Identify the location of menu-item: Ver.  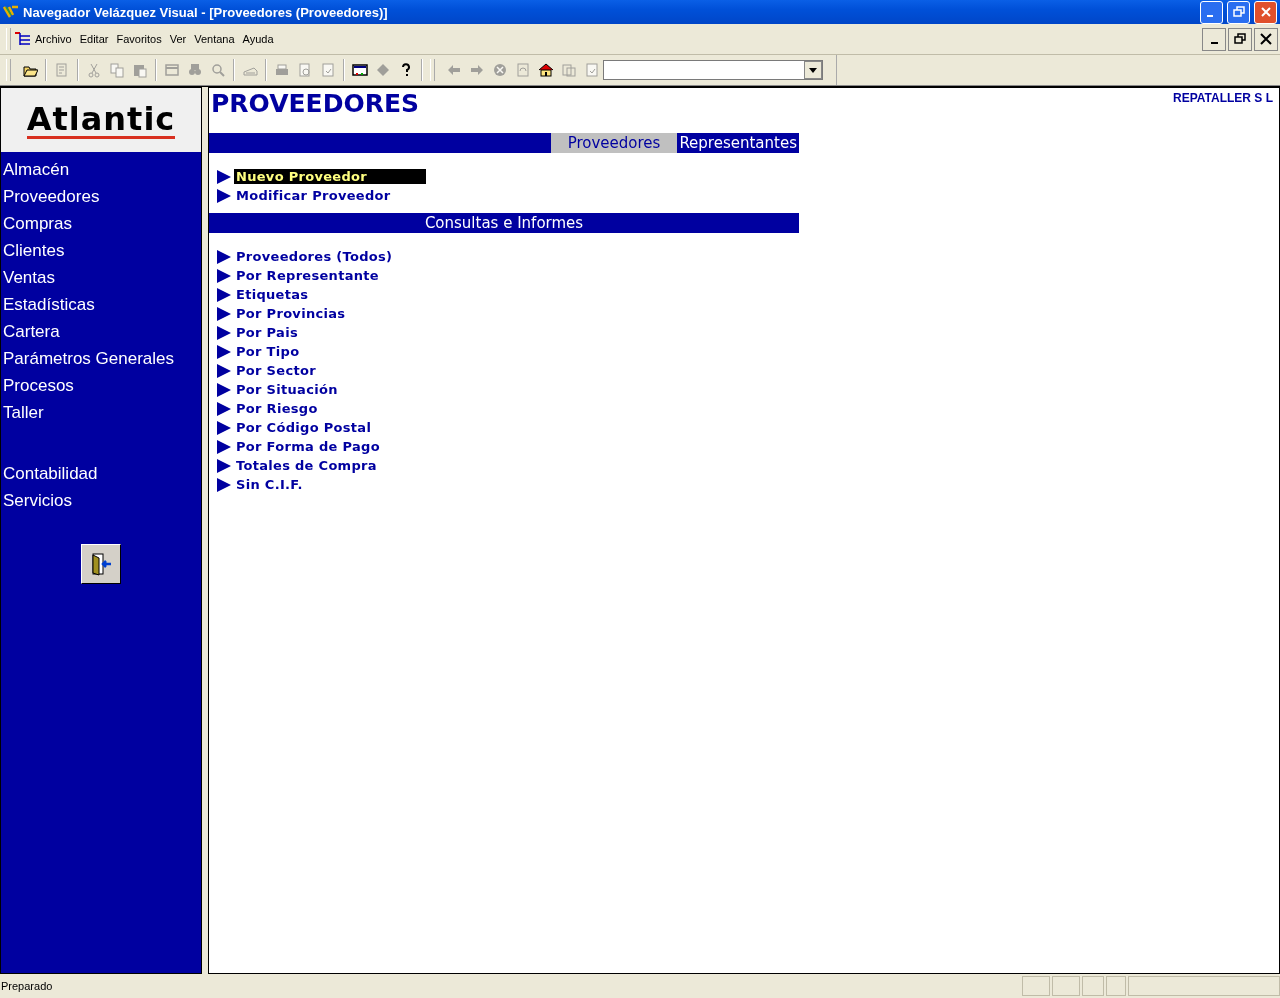
(178, 39).